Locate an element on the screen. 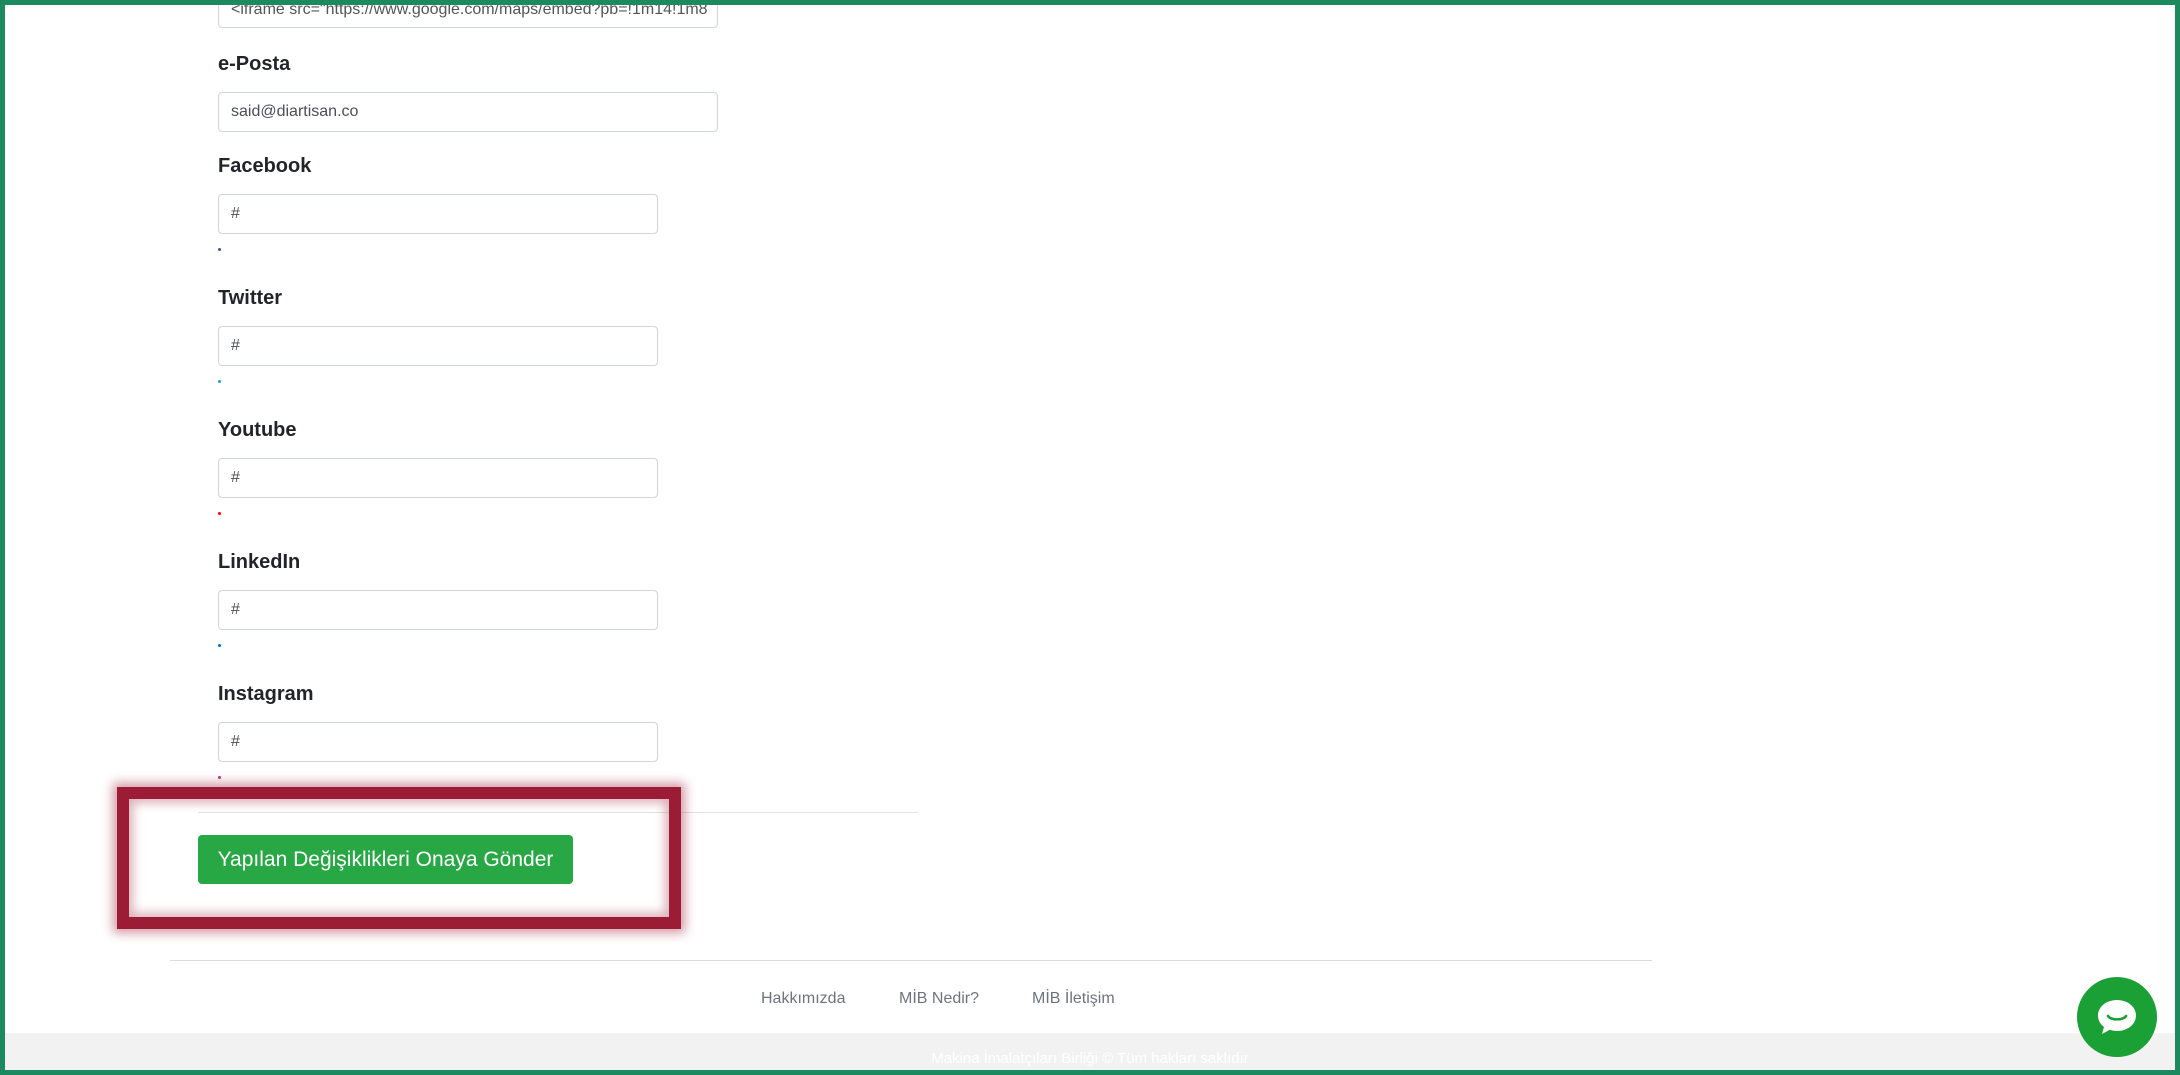 The width and height of the screenshot is (2180, 1075). twitter-dot is located at coordinates (219, 381).